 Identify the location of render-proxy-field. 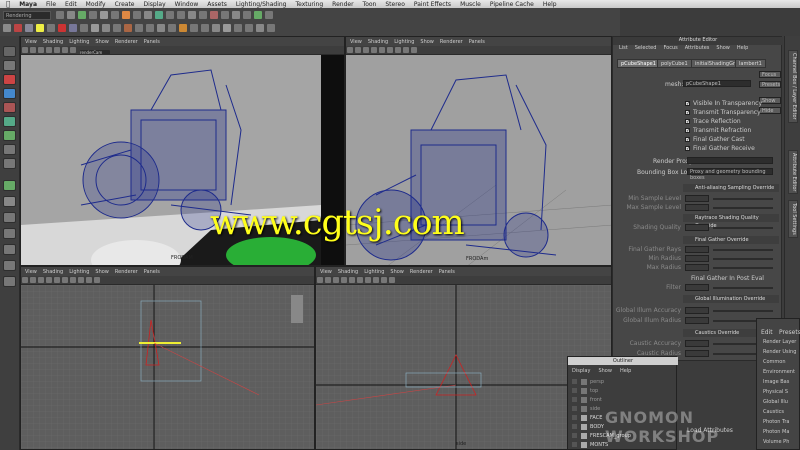
(730, 160).